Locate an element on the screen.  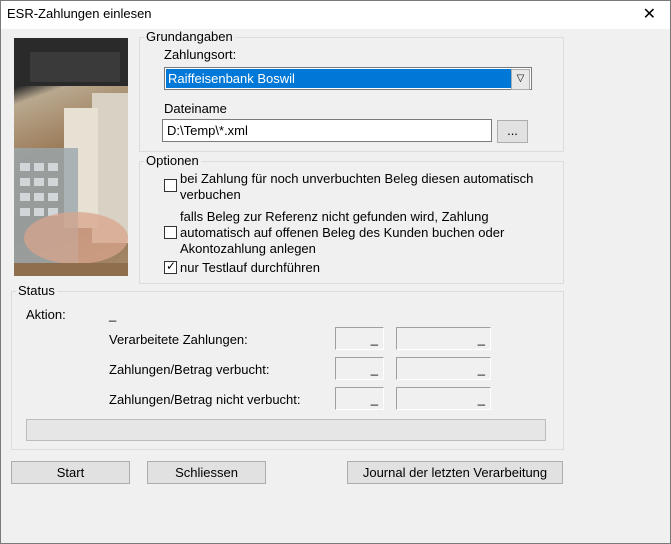
dialog-photo is located at coordinates (71, 157).